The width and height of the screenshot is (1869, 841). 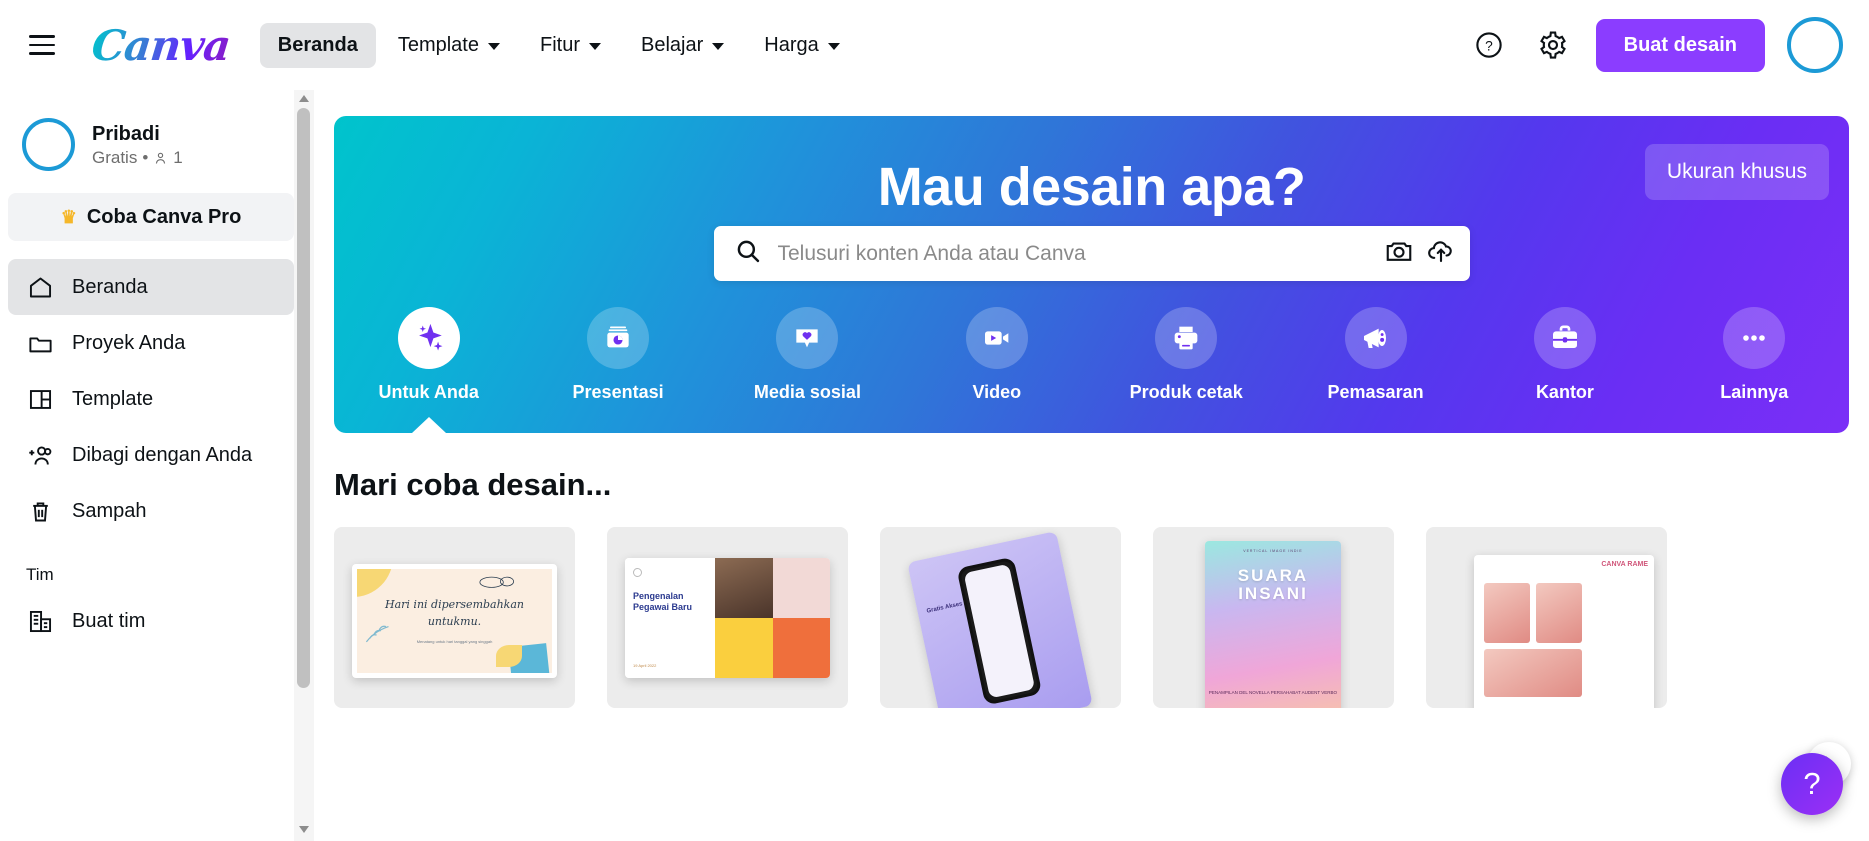 I want to click on thumbnail-image-grid, so click(x=772, y=618).